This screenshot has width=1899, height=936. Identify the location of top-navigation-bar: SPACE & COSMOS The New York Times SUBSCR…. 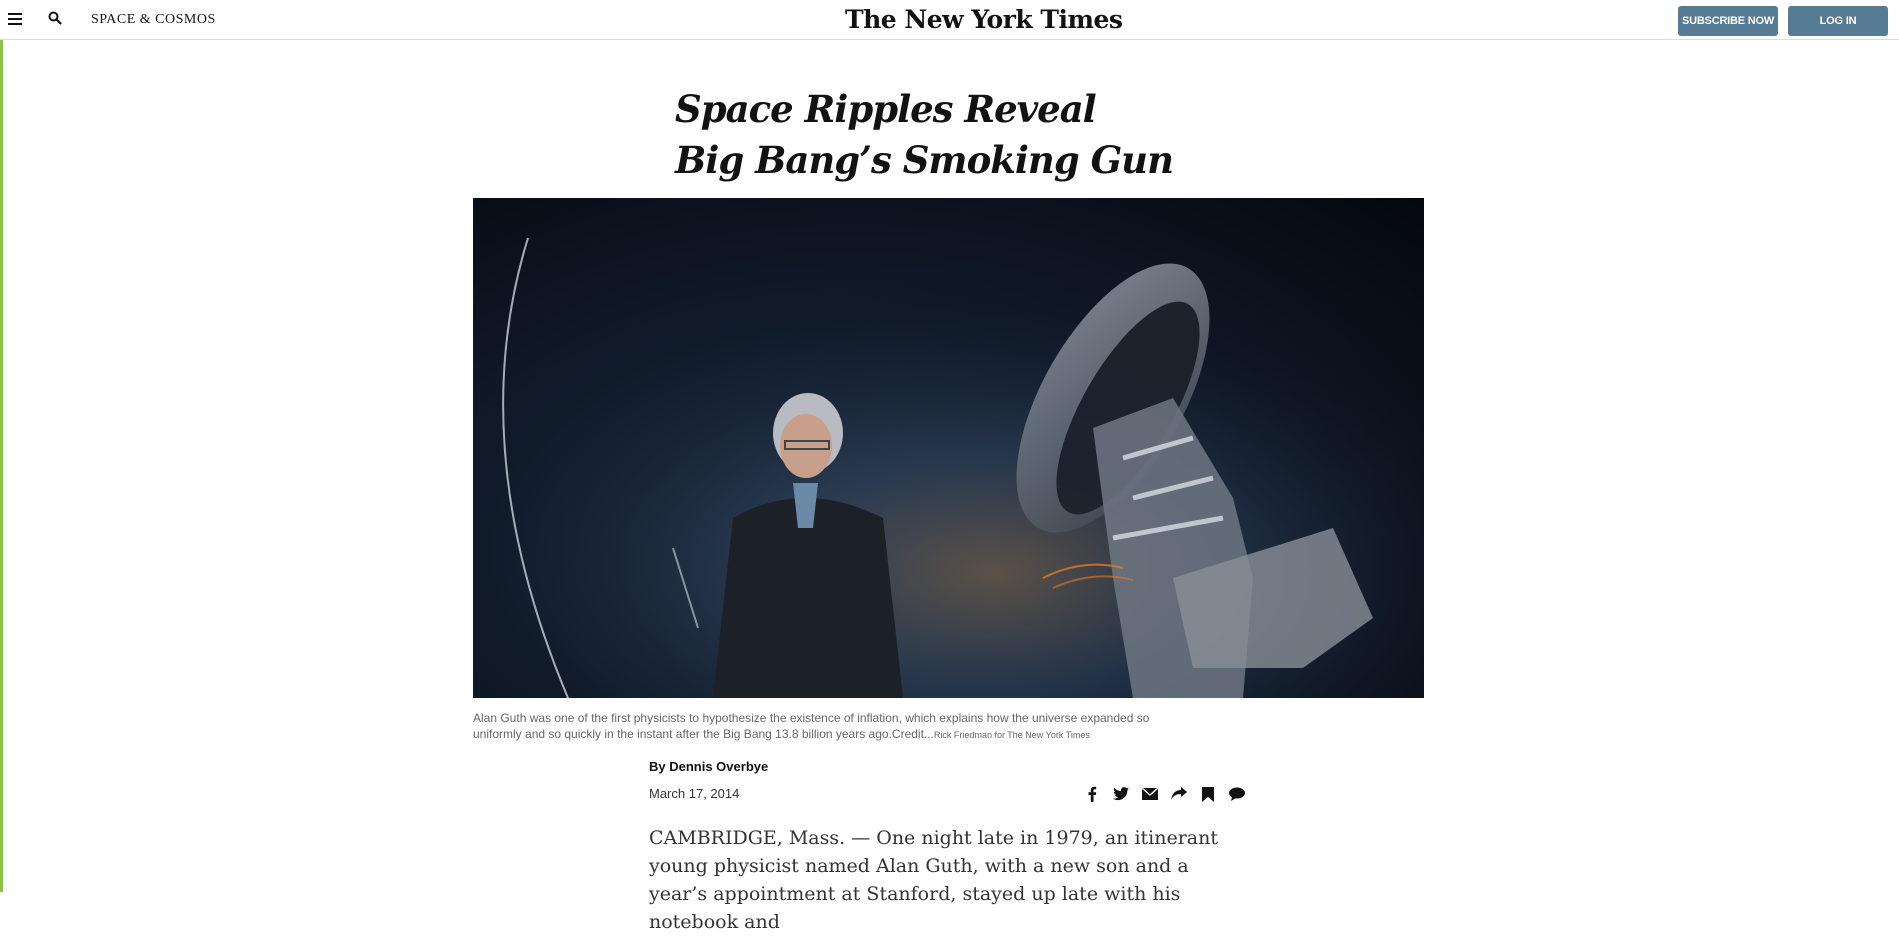
(949, 20).